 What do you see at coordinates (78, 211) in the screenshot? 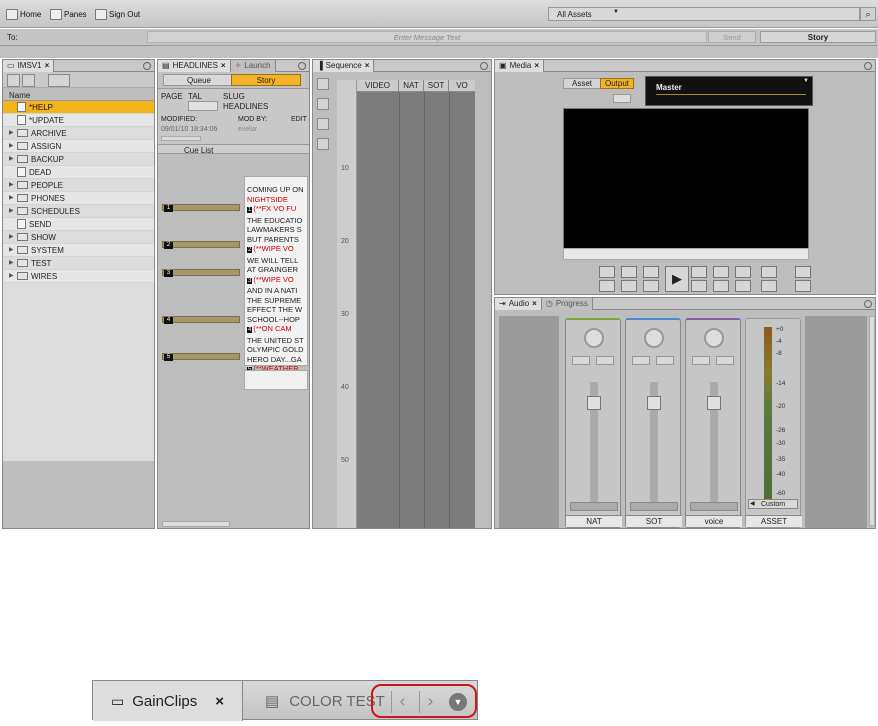
I see `folder-list-item: ▶ SCHEDULES` at bounding box center [78, 211].